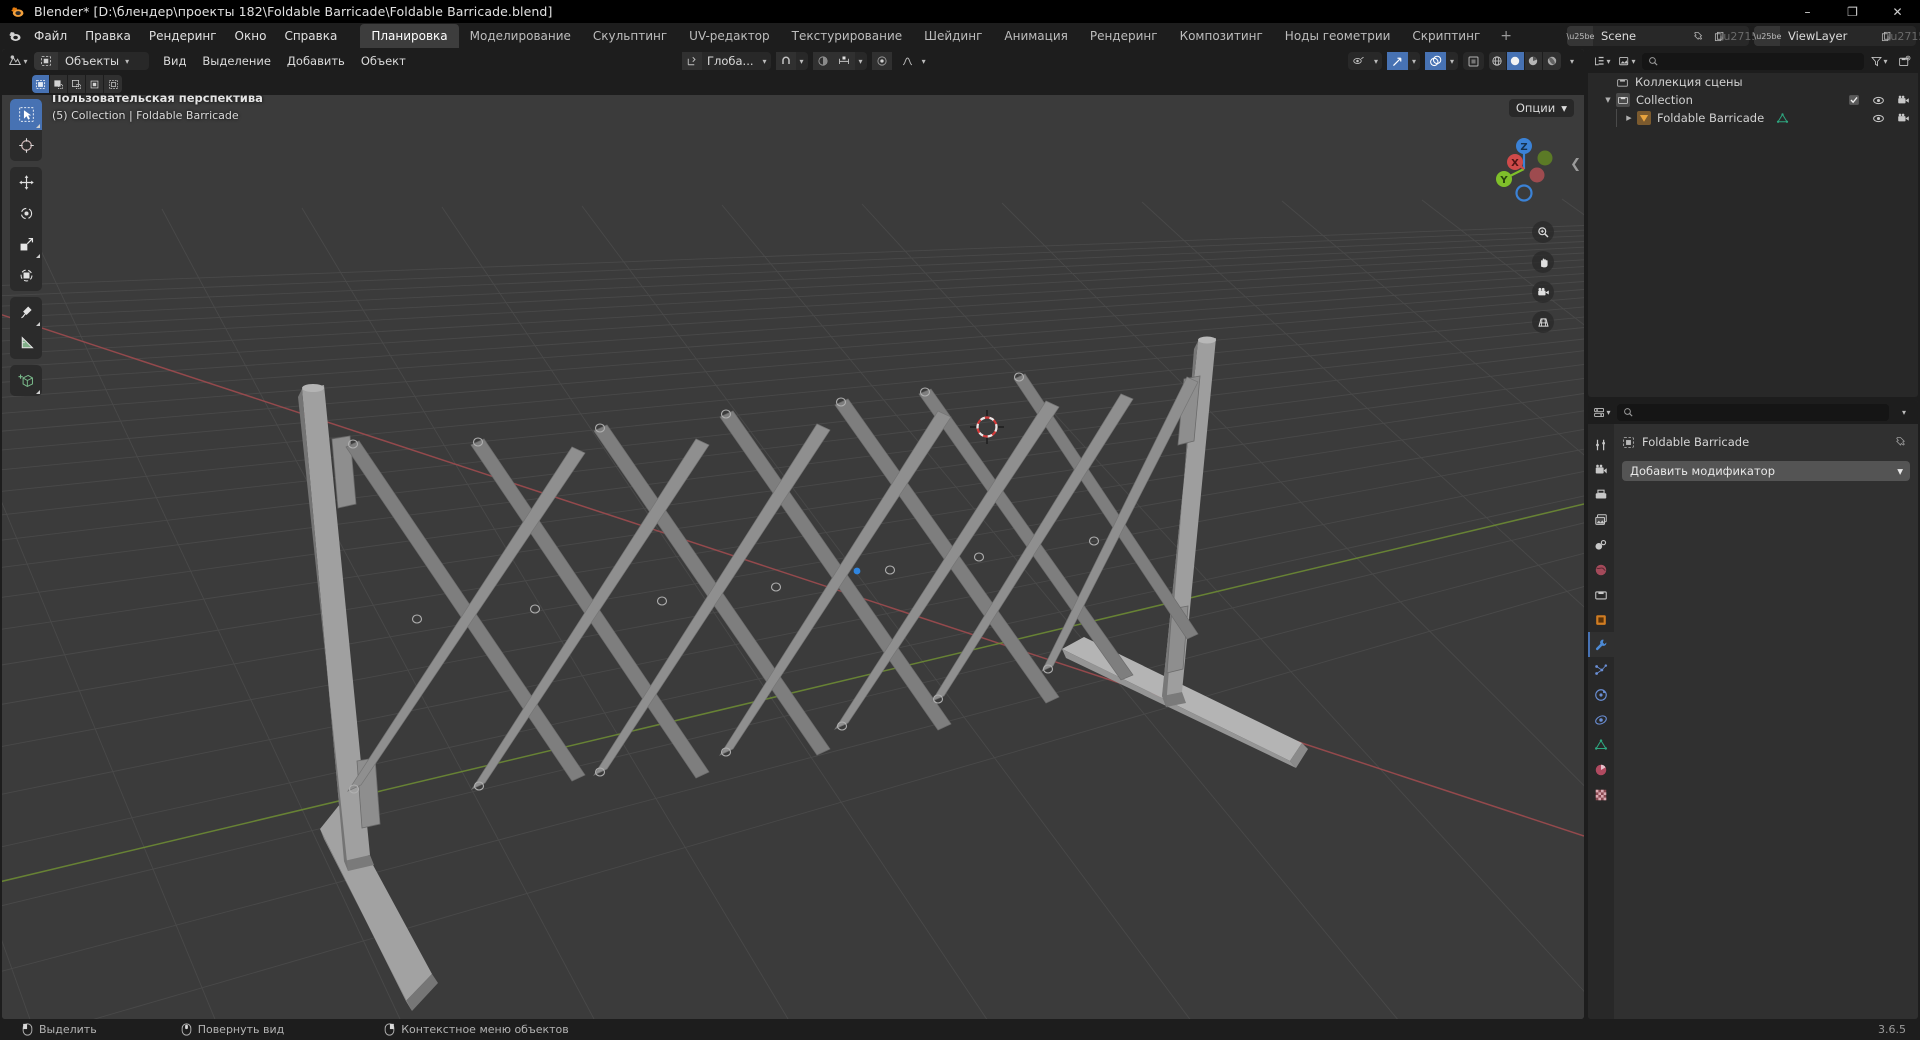 The image size is (1920, 1040). What do you see at coordinates (847, 36) in the screenshot?
I see `tab-texture-paint: Текстурирование` at bounding box center [847, 36].